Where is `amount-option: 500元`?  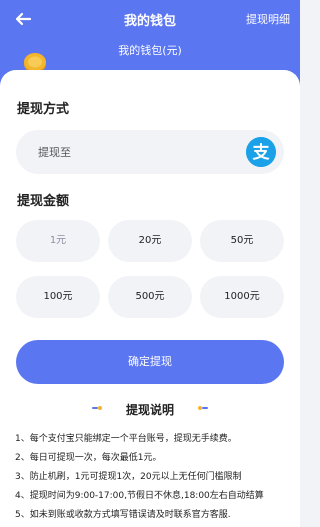 amount-option: 500元 is located at coordinates (150, 297).